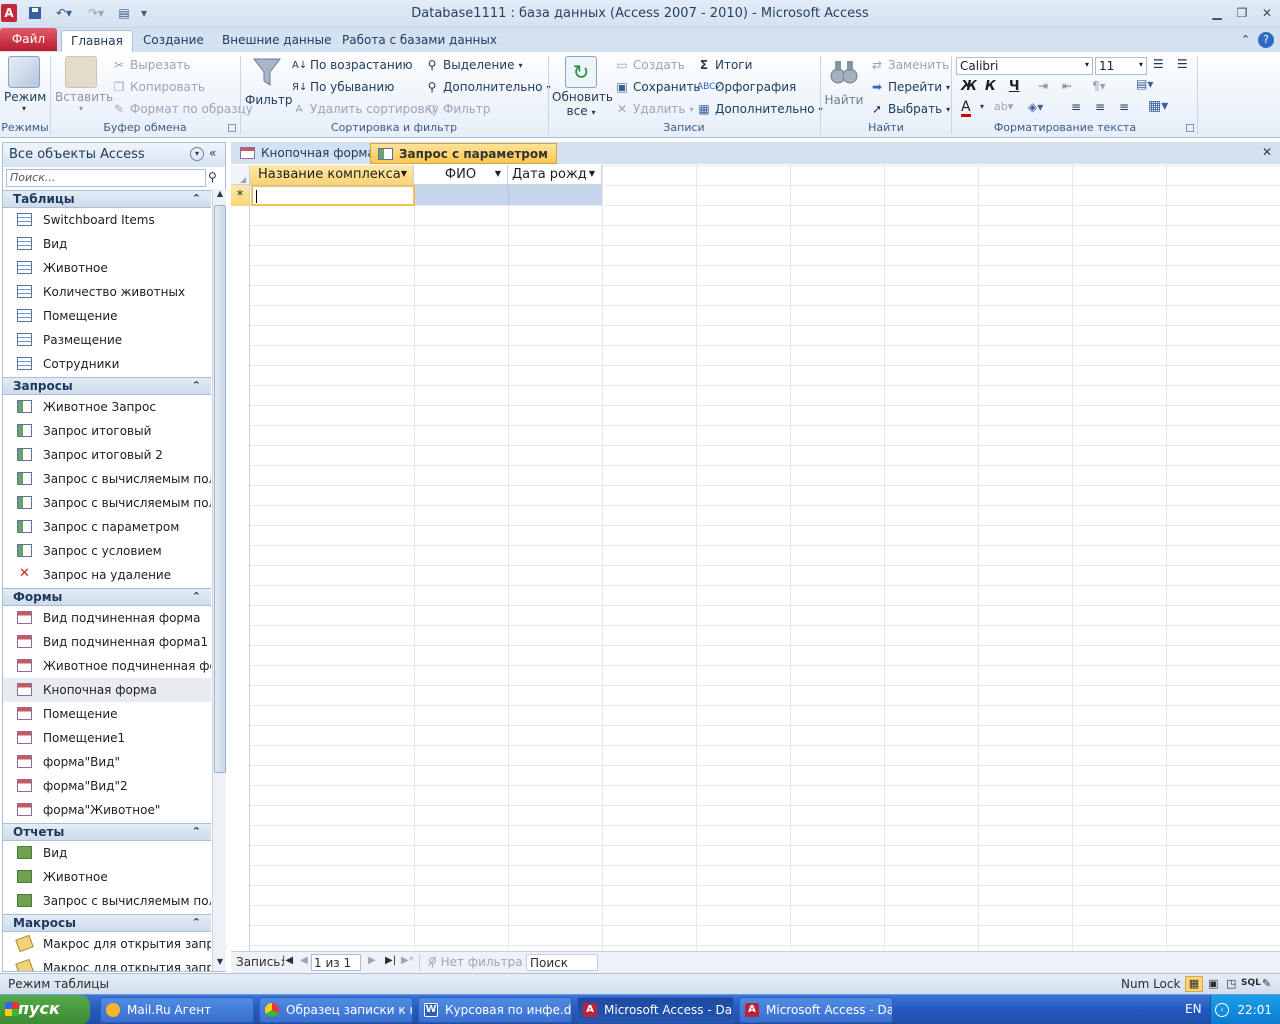 The image size is (1280, 1024). What do you see at coordinates (107, 340) in the screenshot?
I see `nav-item-table: Размещение` at bounding box center [107, 340].